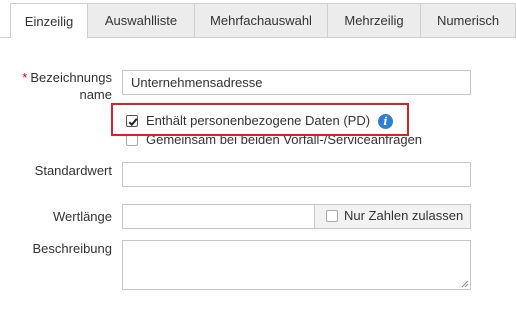 This screenshot has height=331, width=516. What do you see at coordinates (73, 170) in the screenshot?
I see `default-value-label: Standardwert` at bounding box center [73, 170].